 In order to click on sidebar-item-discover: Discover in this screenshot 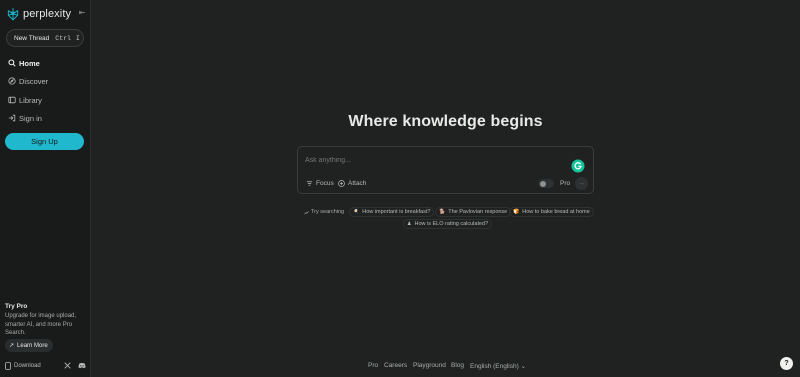, I will do `click(28, 81)`.